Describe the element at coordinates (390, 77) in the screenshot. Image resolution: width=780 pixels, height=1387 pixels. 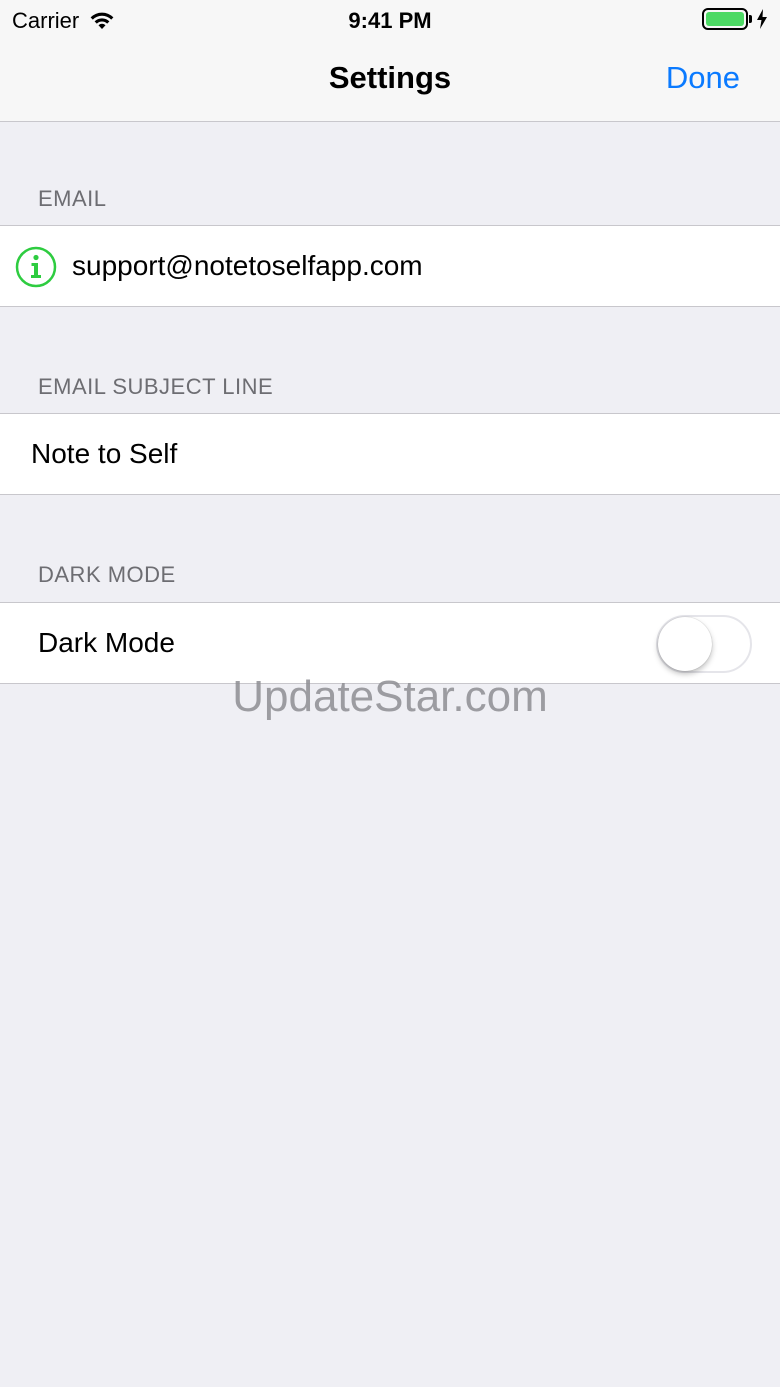
I see `page-title: Settings` at that location.